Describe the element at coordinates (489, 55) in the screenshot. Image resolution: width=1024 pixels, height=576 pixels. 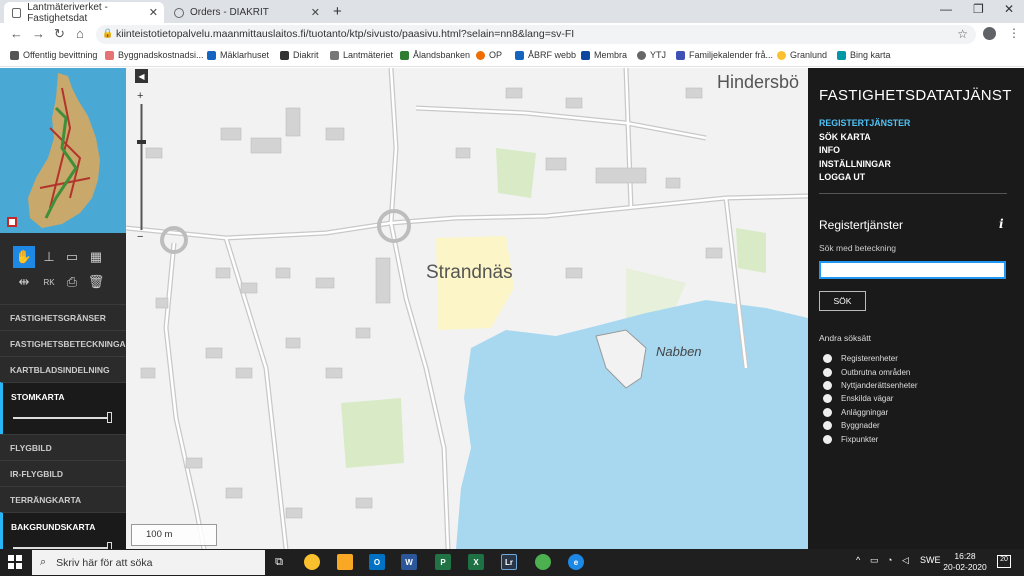
I see `bookmark-item: OP` at that location.